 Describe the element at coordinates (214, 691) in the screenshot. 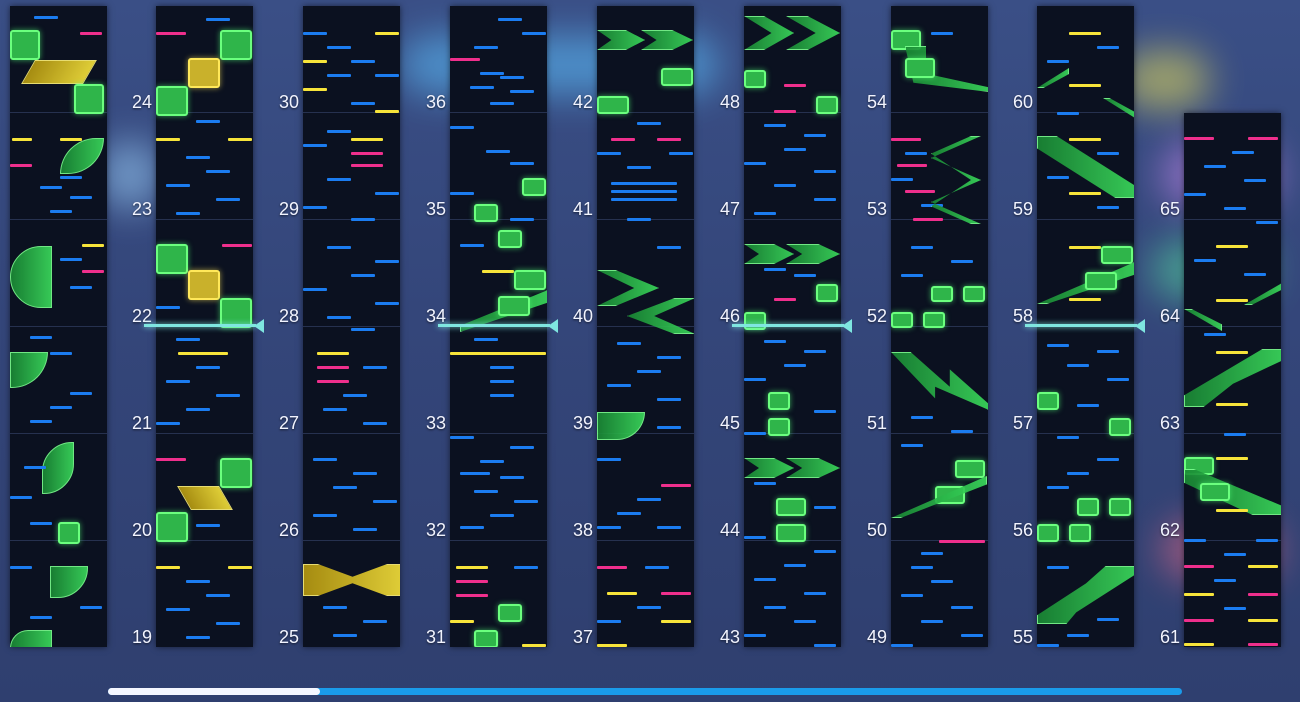

I see `timeline-progress` at that location.